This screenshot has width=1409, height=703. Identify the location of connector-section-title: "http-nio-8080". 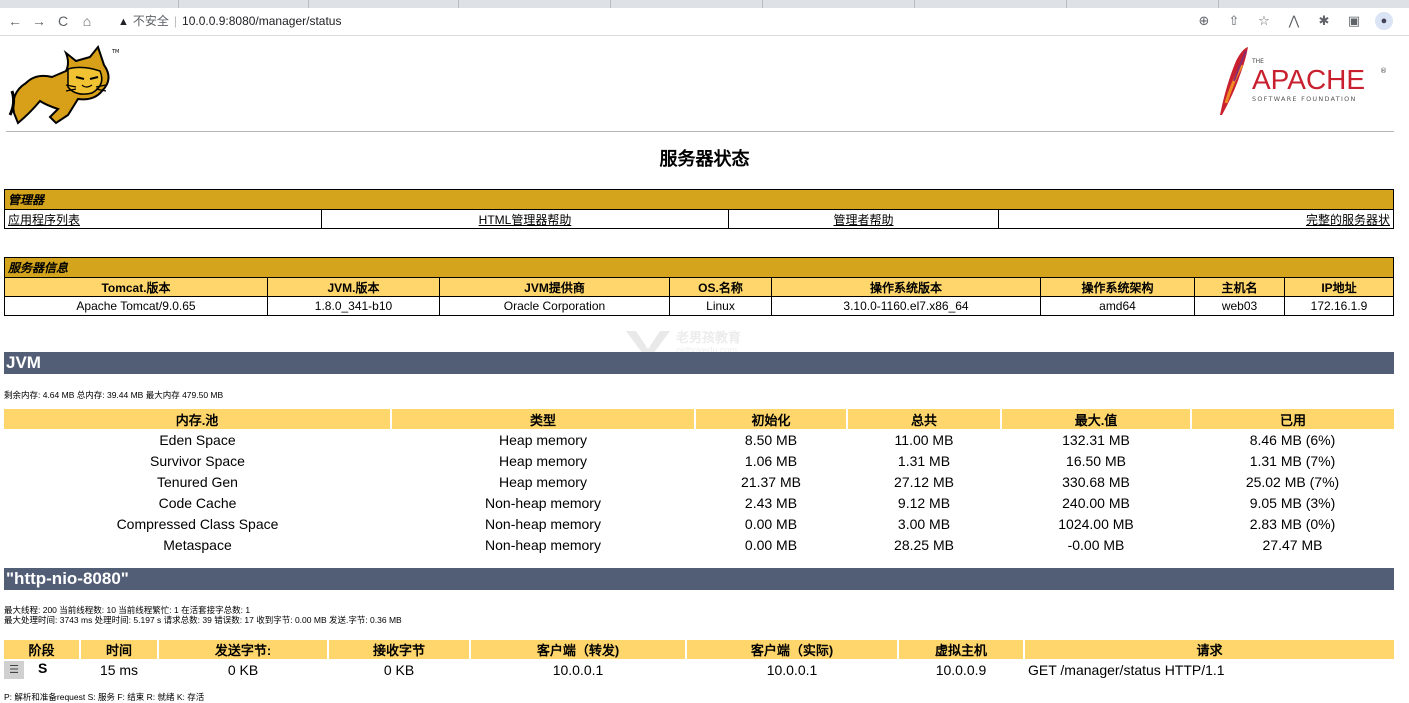
(699, 579).